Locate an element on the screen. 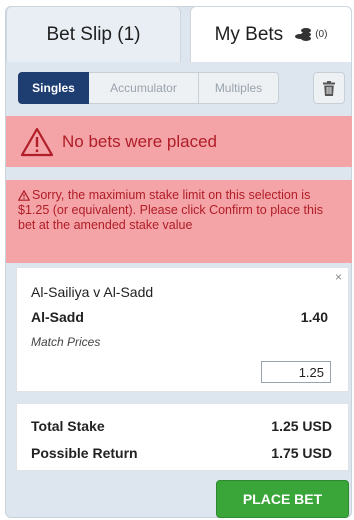 The height and width of the screenshot is (520, 354). tab-bet-slip: Bet Slip (1) is located at coordinates (93, 34).